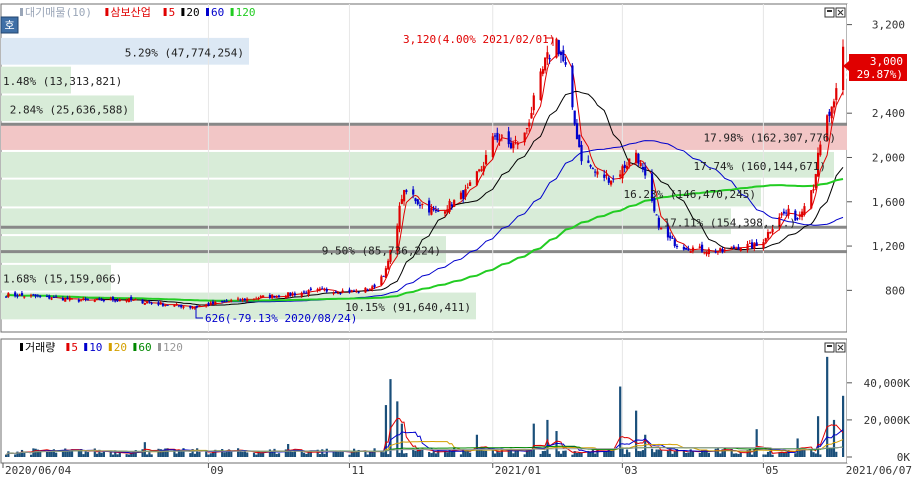  What do you see at coordinates (457, 470) in the screenshot?
I see `date-axis: 2020/06/04 09 11 2021/01 03 05 2021/06/07` at bounding box center [457, 470].